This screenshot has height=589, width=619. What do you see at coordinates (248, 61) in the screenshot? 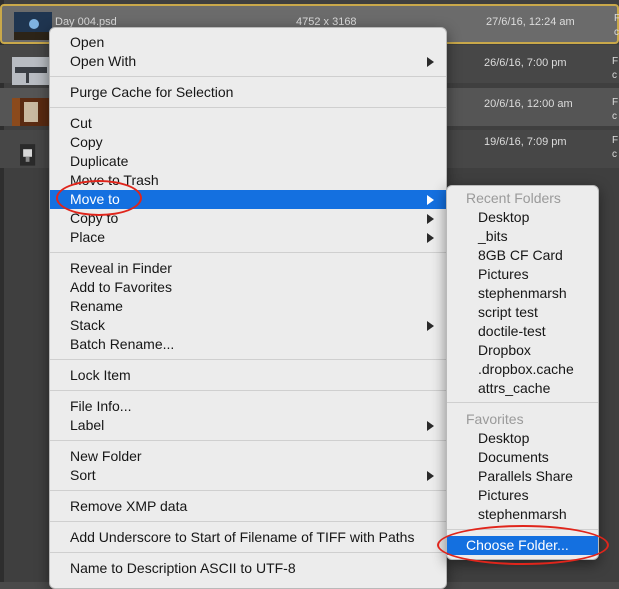
I see `menu-item-open-with: Open With` at bounding box center [248, 61].